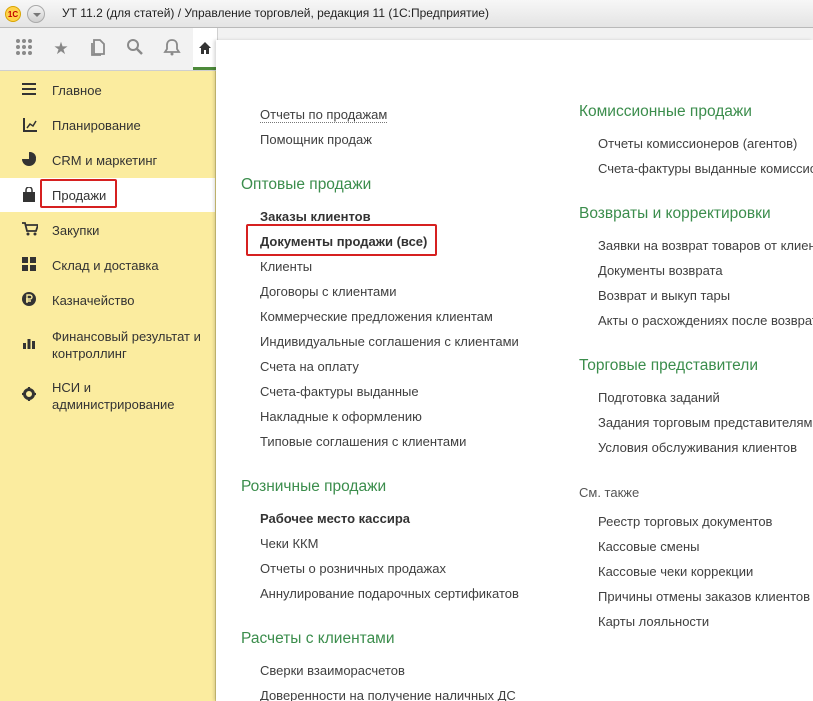 The width and height of the screenshot is (813, 701). What do you see at coordinates (705, 422) in the screenshot?
I see `link-rep-tasks: Задания торговым представителям` at bounding box center [705, 422].